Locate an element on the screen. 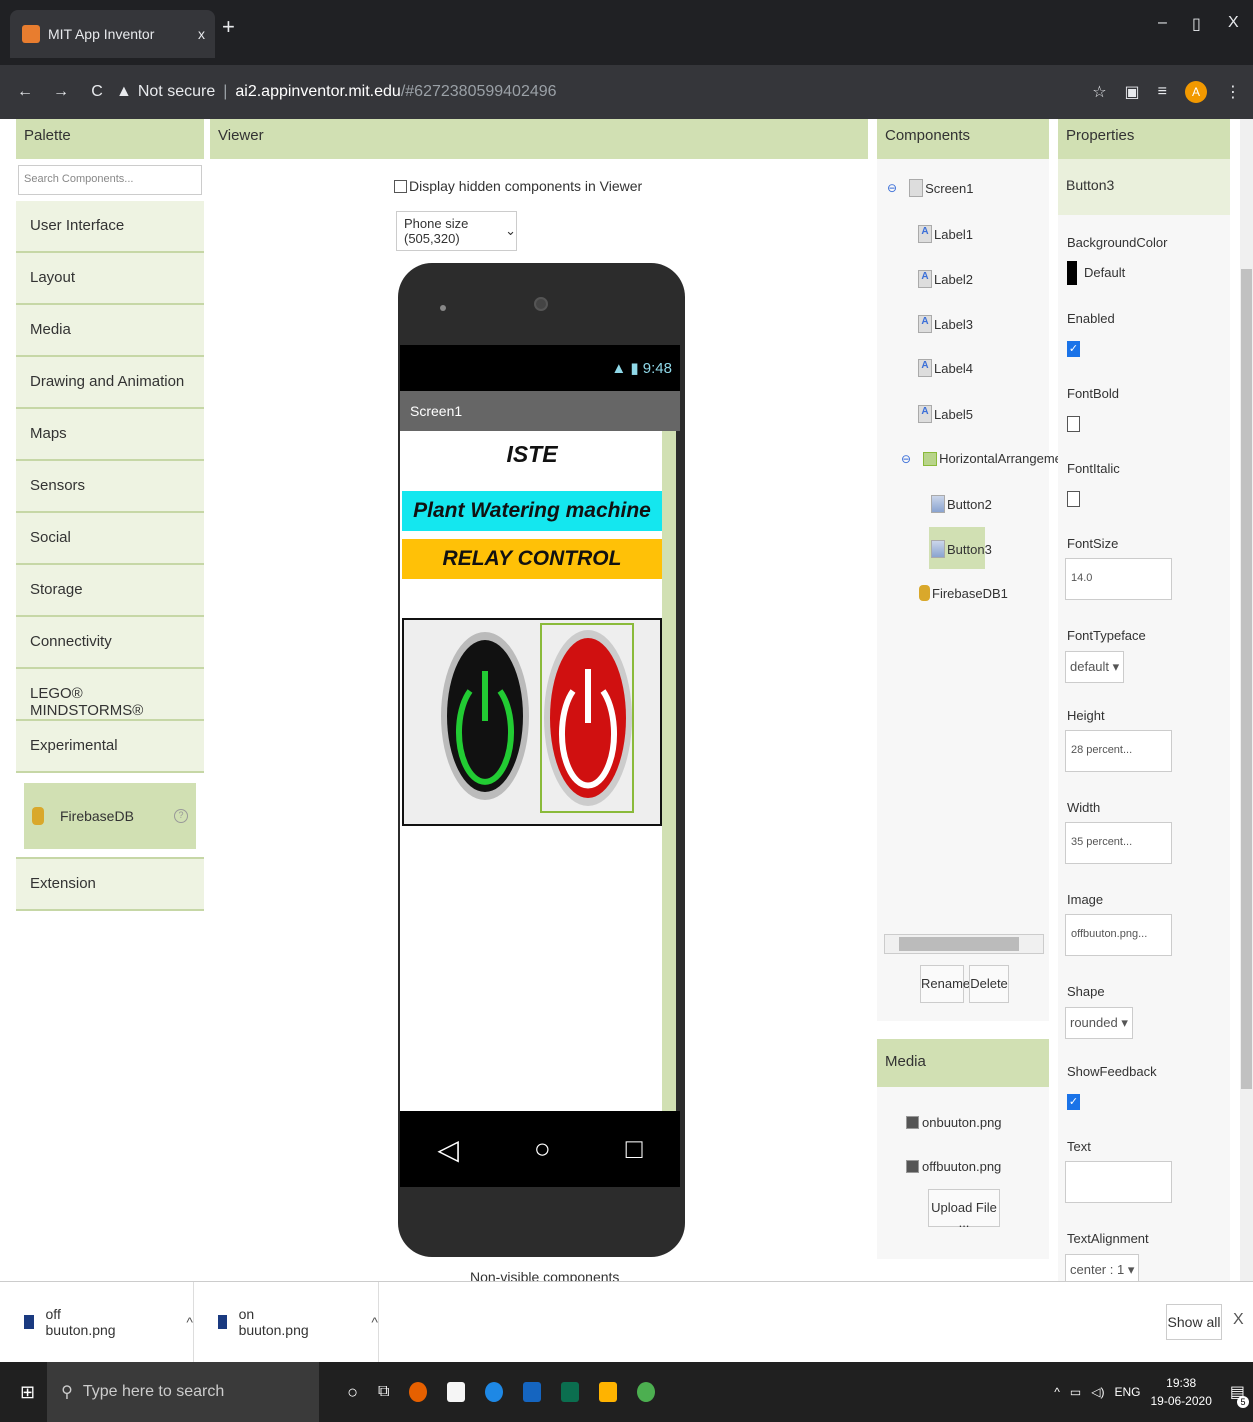  color-swatch is located at coordinates (1072, 273).